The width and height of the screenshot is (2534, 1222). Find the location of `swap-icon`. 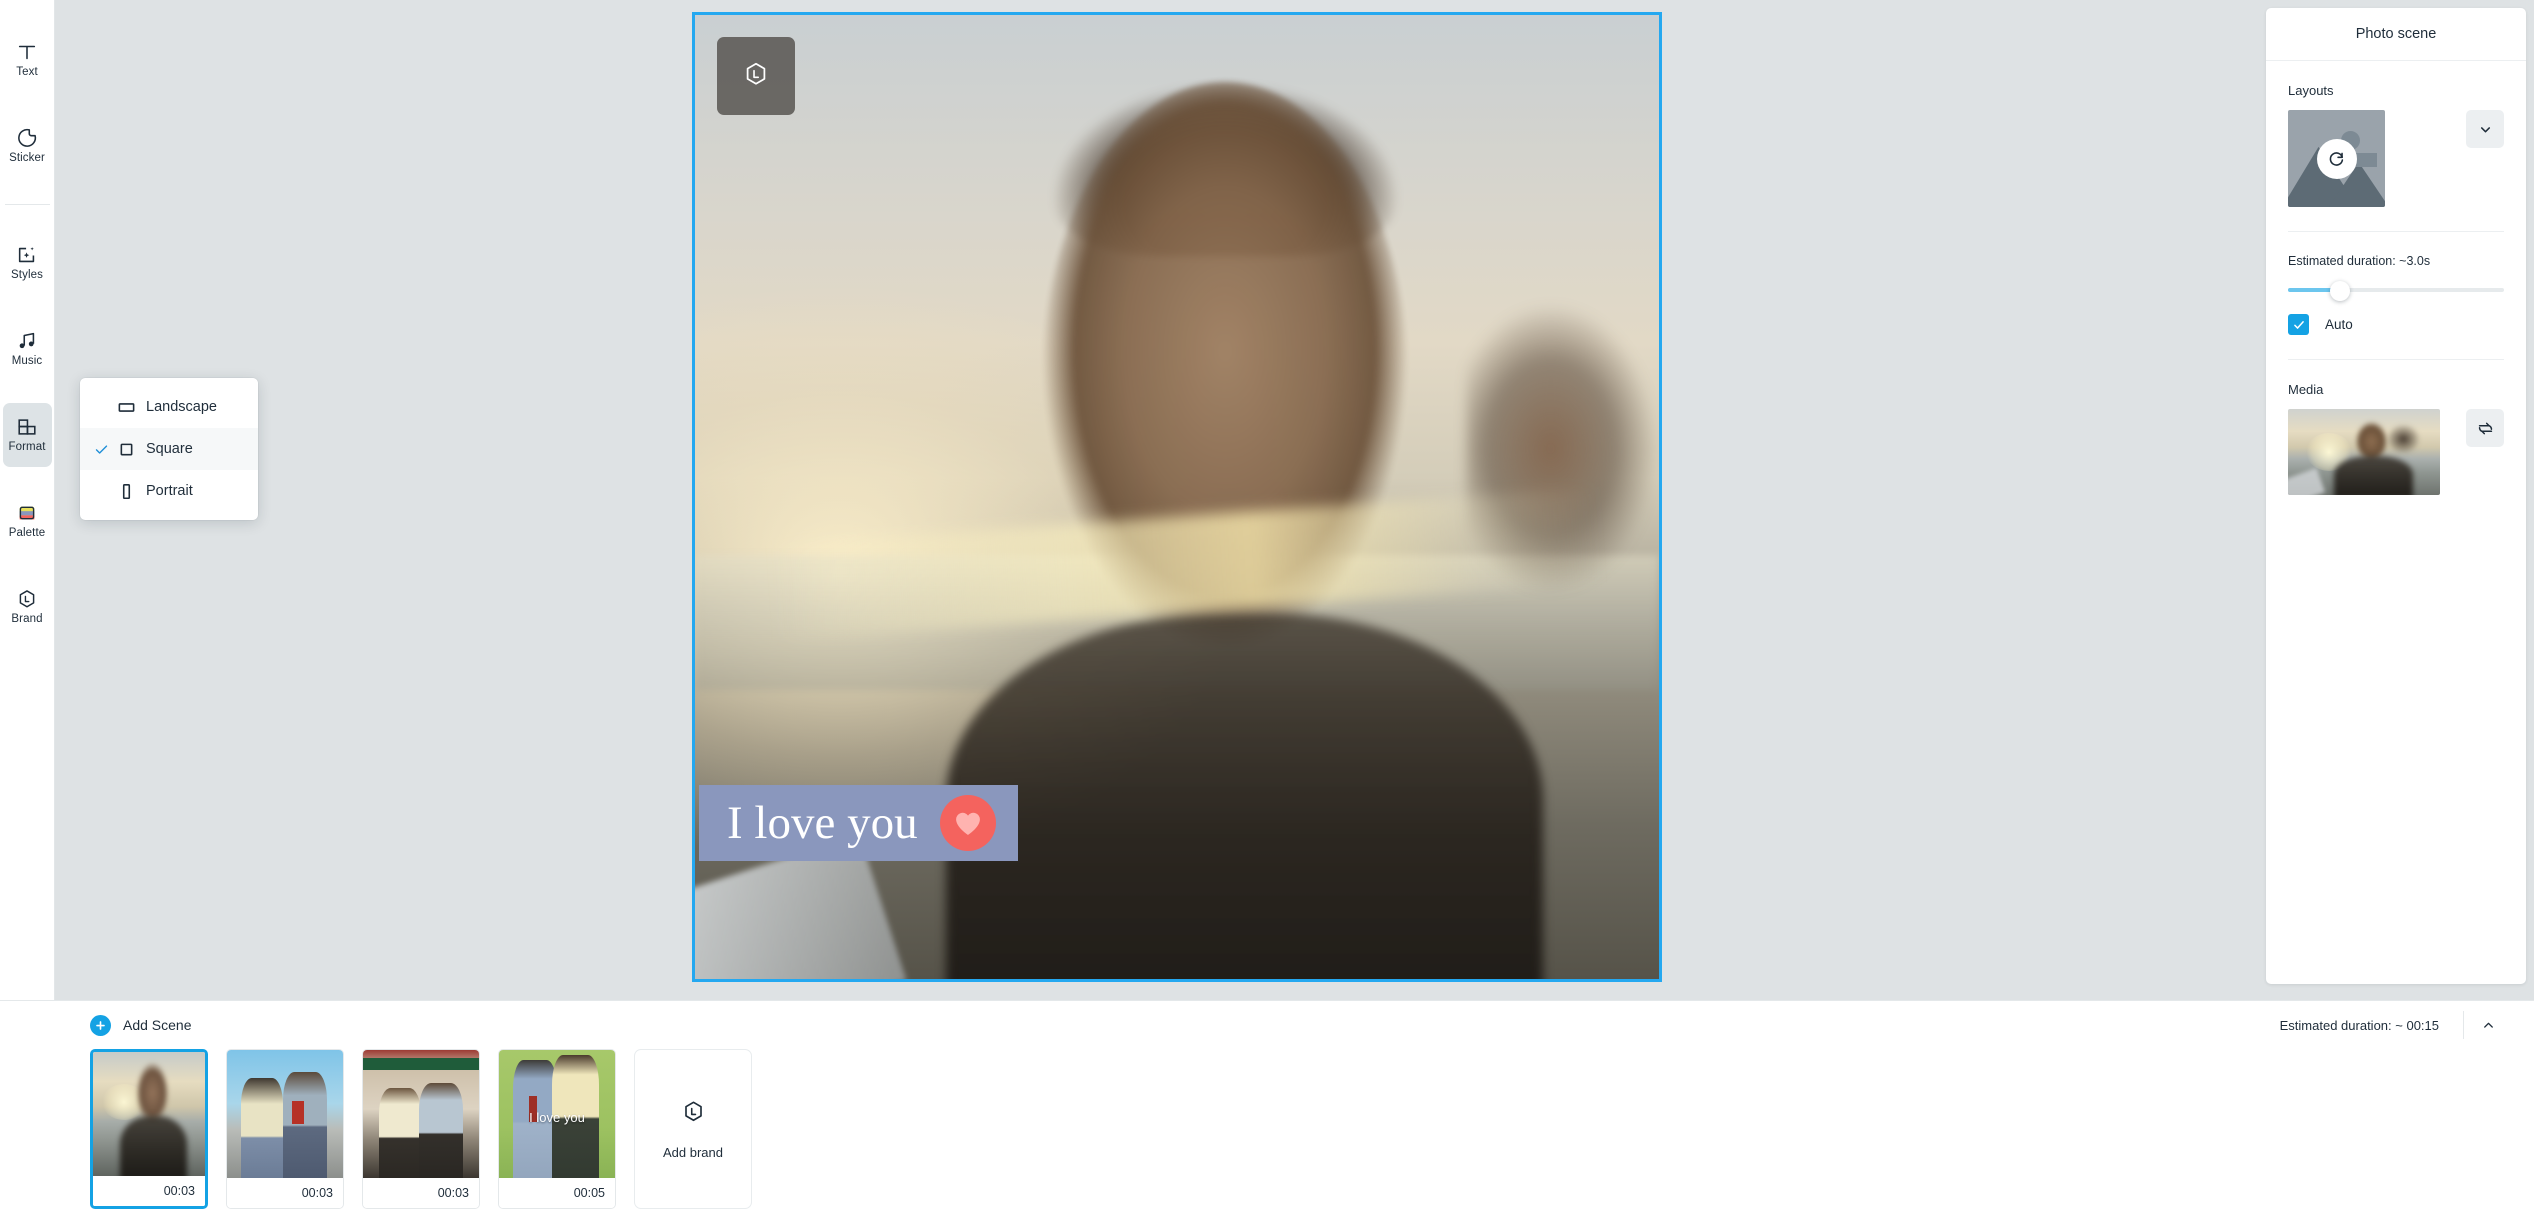

swap-icon is located at coordinates (2485, 428).